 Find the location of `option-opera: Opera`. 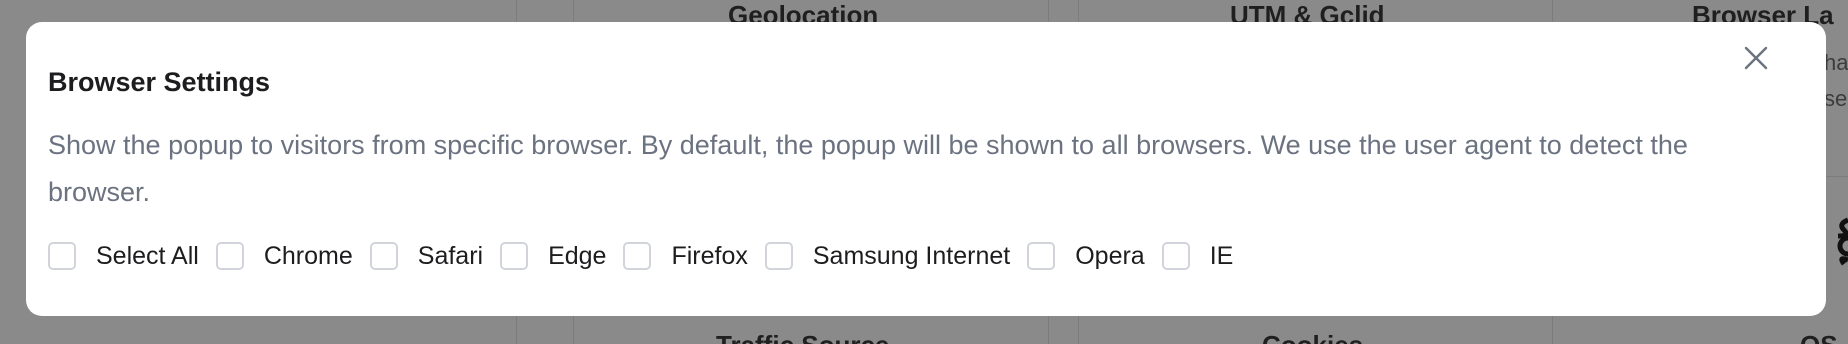

option-opera: Opera is located at coordinates (1086, 256).